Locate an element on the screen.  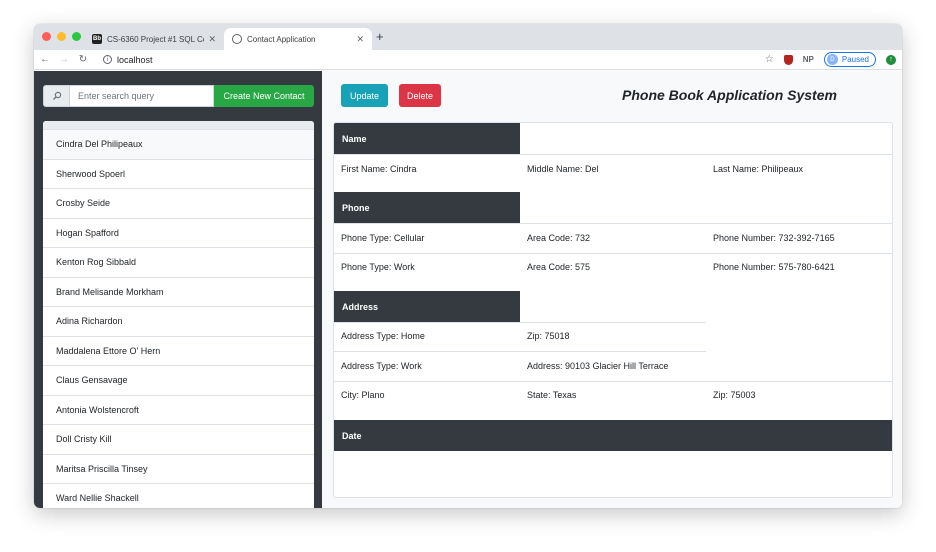
profile-button: D Paused is located at coordinates (849, 59).